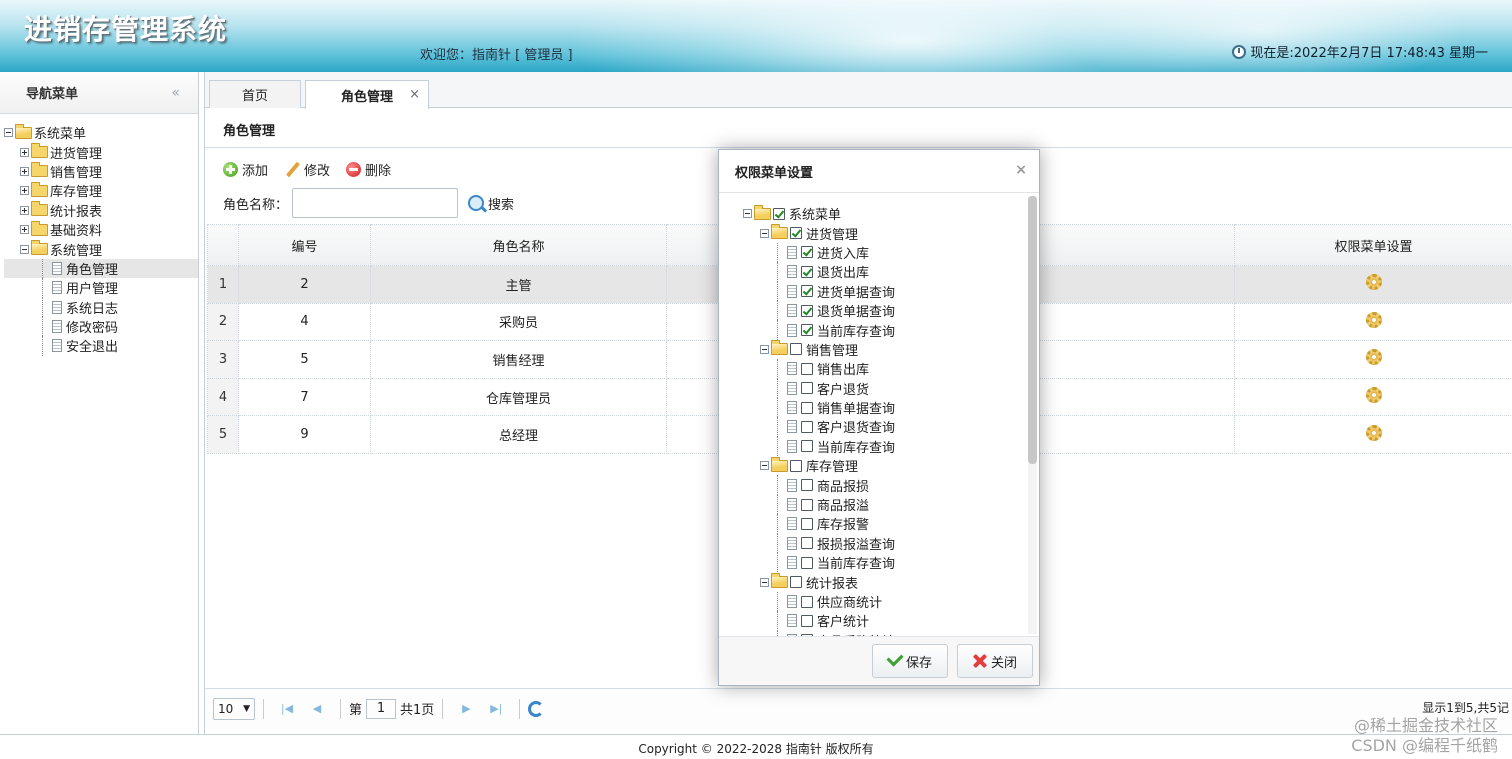 This screenshot has height=759, width=1512. I want to click on search-button: 搜索, so click(491, 203).